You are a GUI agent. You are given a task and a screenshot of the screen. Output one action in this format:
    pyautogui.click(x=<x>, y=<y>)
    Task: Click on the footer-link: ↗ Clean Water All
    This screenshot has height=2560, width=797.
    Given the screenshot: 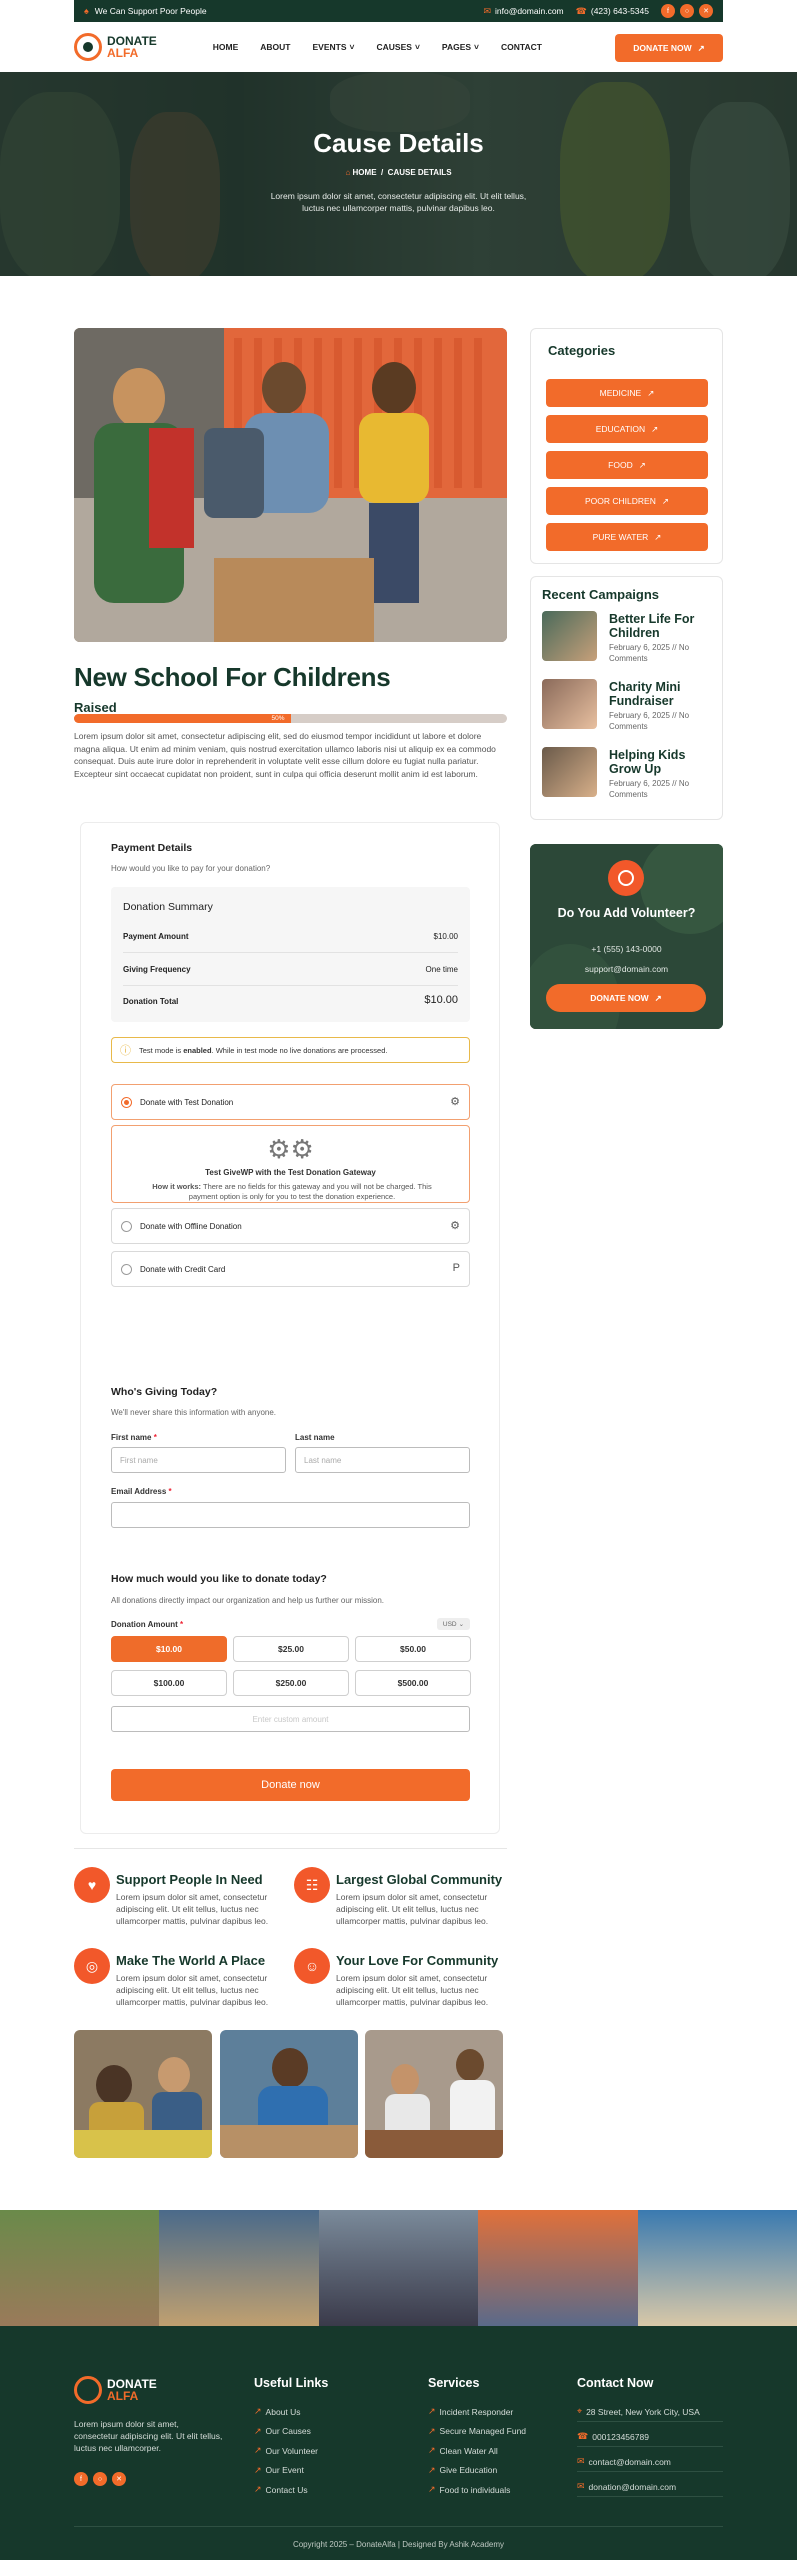 What is the action you would take?
    pyautogui.click(x=463, y=2450)
    